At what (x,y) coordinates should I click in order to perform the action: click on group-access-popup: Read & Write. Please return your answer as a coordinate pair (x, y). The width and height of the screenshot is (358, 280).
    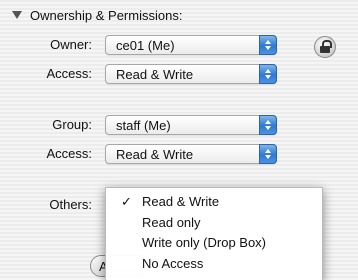
    Looking at the image, I should click on (191, 154).